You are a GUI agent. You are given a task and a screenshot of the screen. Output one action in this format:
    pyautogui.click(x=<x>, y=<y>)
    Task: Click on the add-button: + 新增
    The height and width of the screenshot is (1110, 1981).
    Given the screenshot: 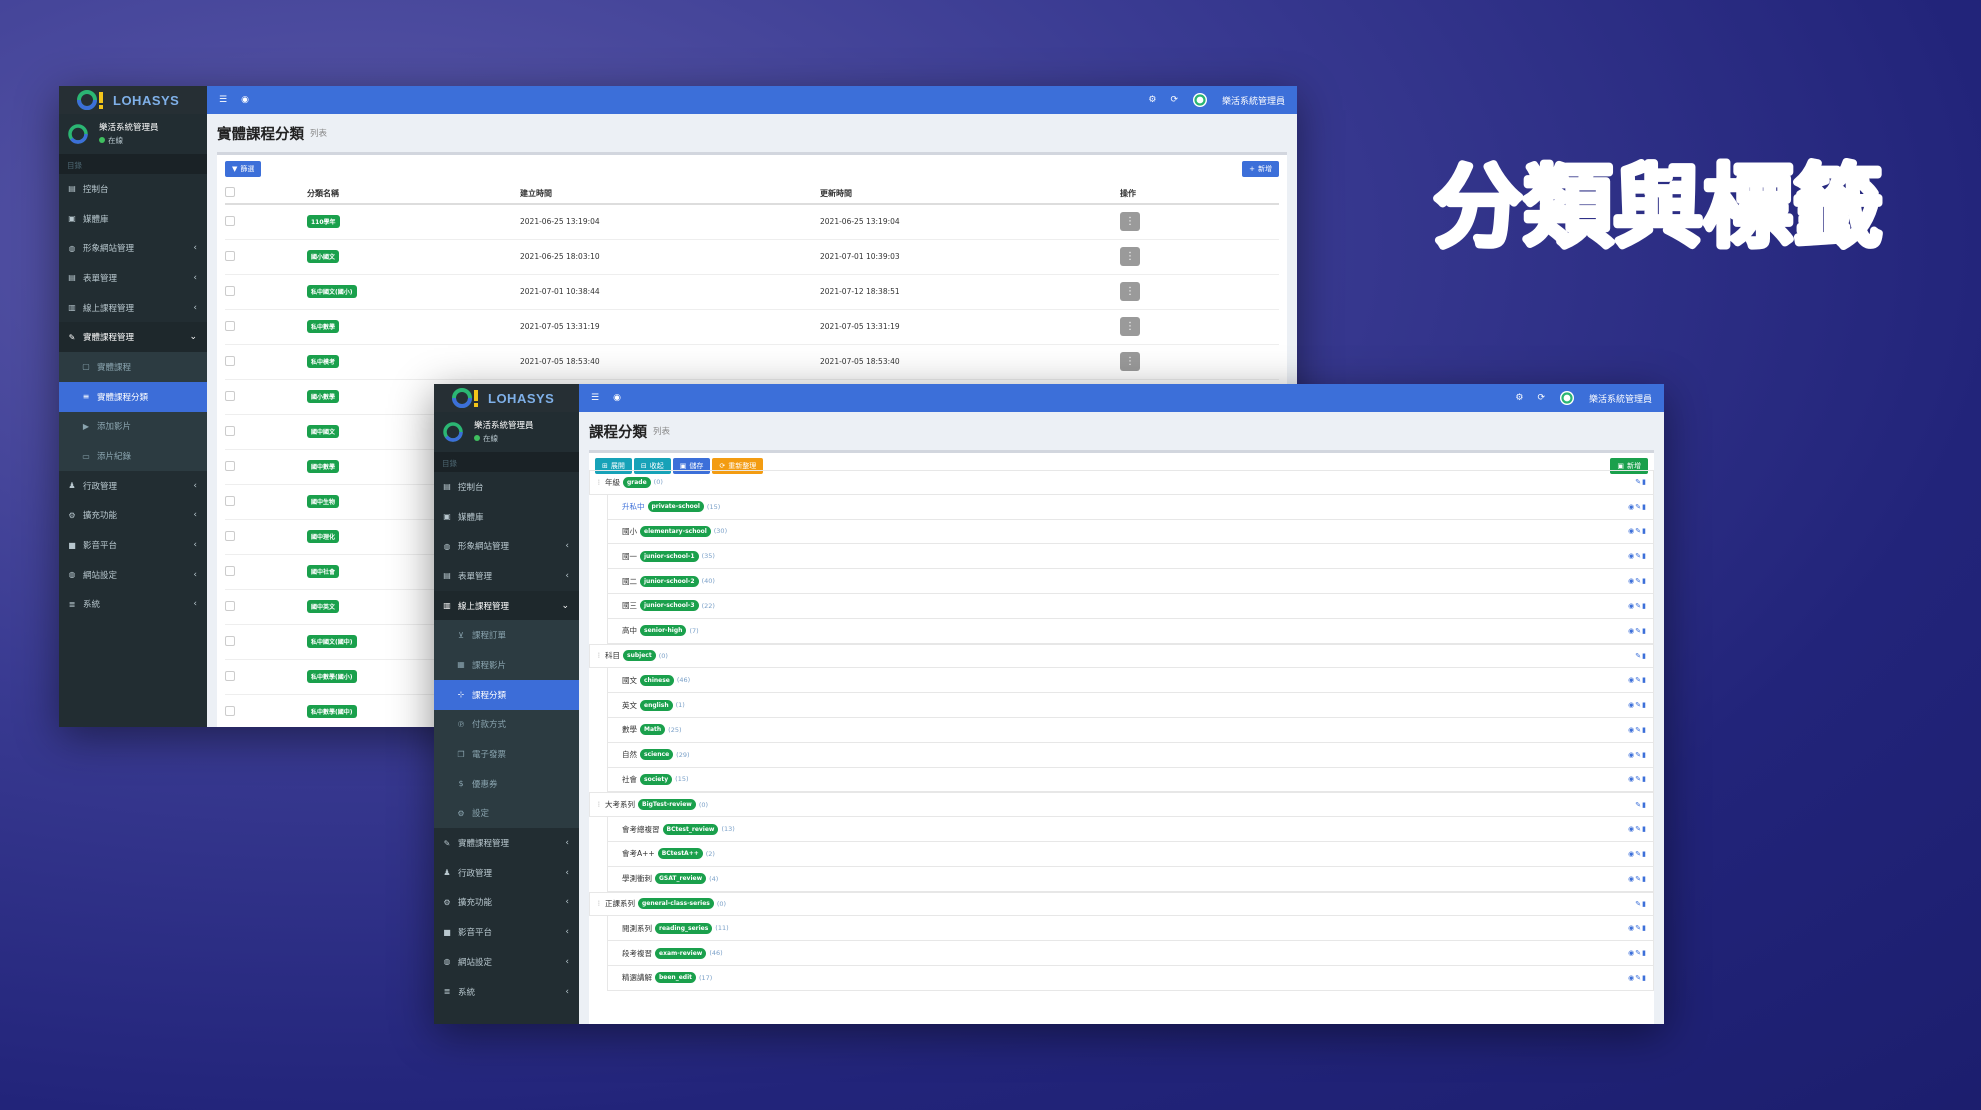 What is the action you would take?
    pyautogui.click(x=1260, y=169)
    